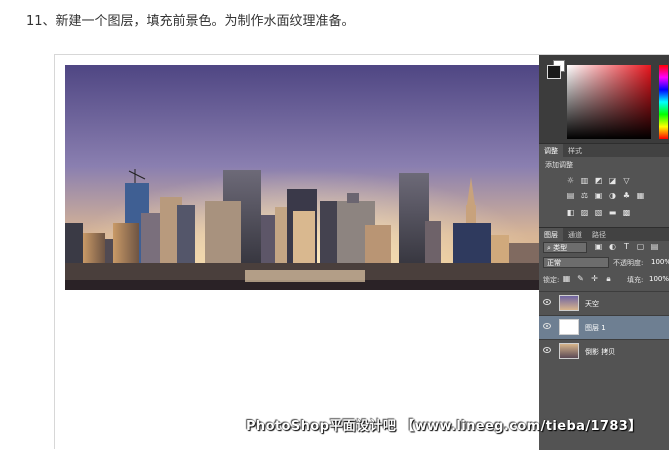 This screenshot has height=450, width=669. I want to click on adjustment-icons-row-1: ☼ ▥ ◩ ◪ ▽, so click(598, 181).